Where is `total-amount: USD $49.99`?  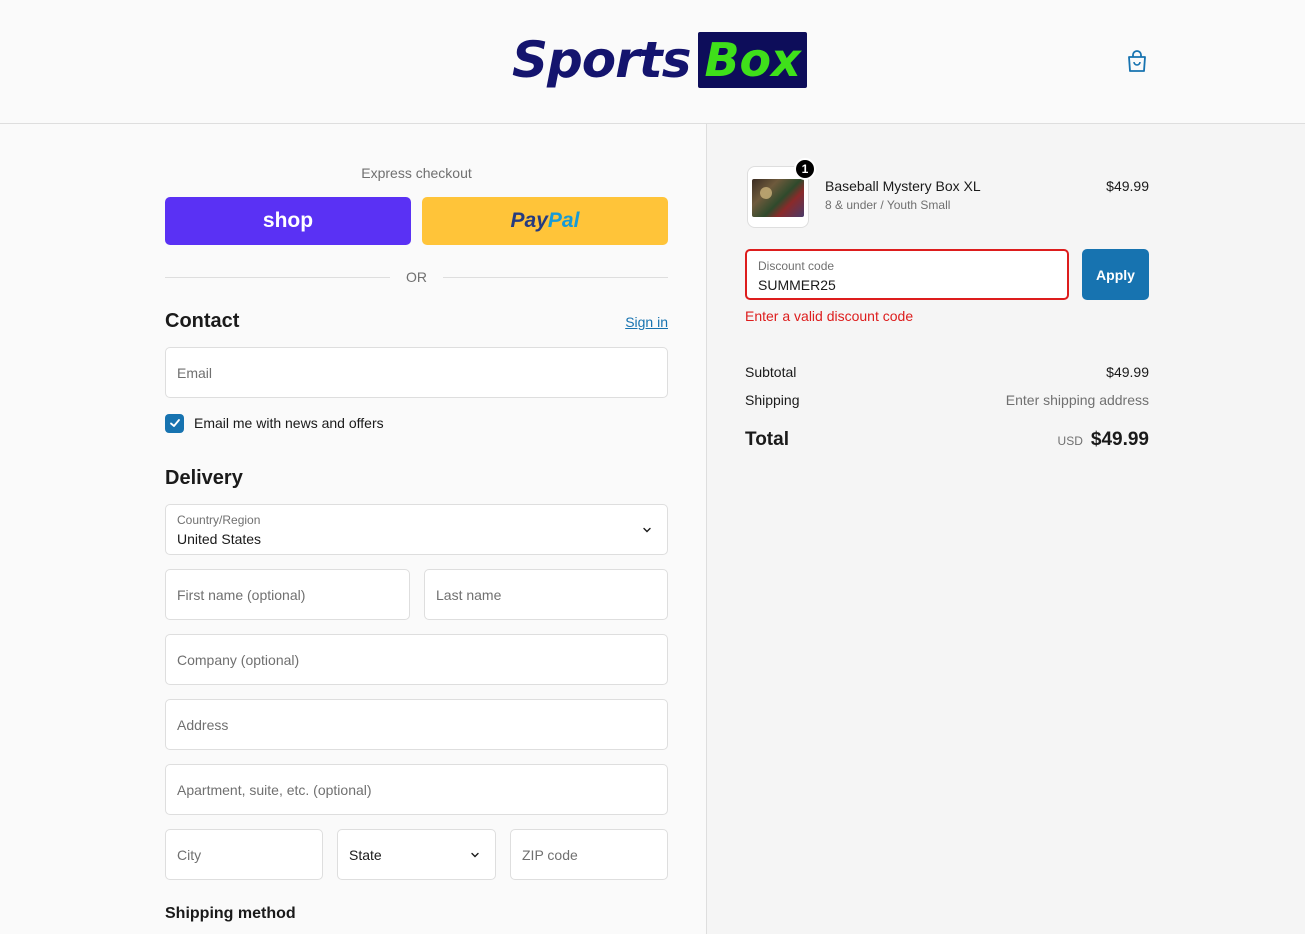 total-amount: USD $49.99 is located at coordinates (1103, 440).